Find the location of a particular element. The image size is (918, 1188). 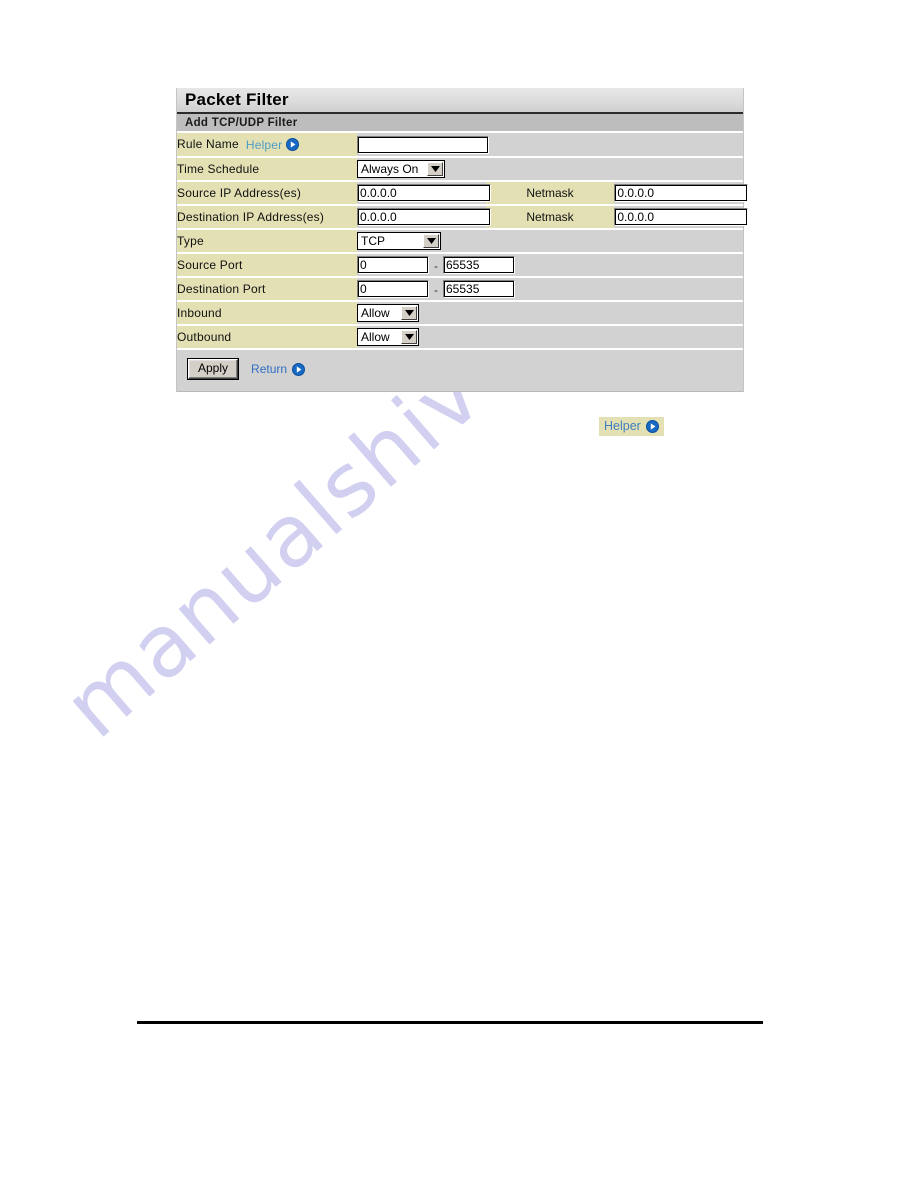

panel-bottom-edge is located at coordinates (460, 390).